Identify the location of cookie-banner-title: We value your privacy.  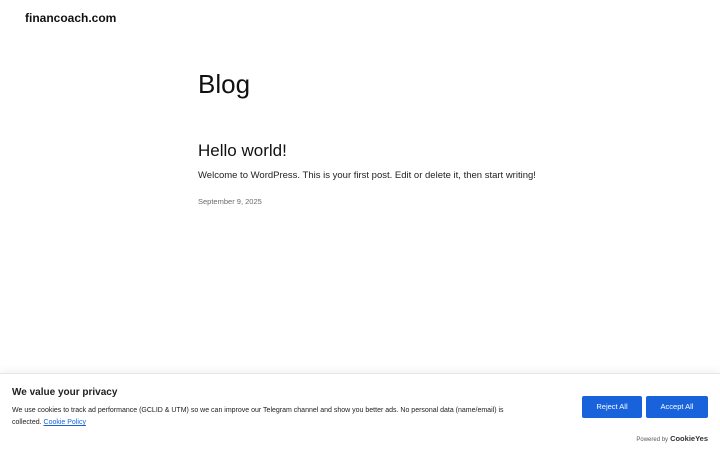
(65, 392).